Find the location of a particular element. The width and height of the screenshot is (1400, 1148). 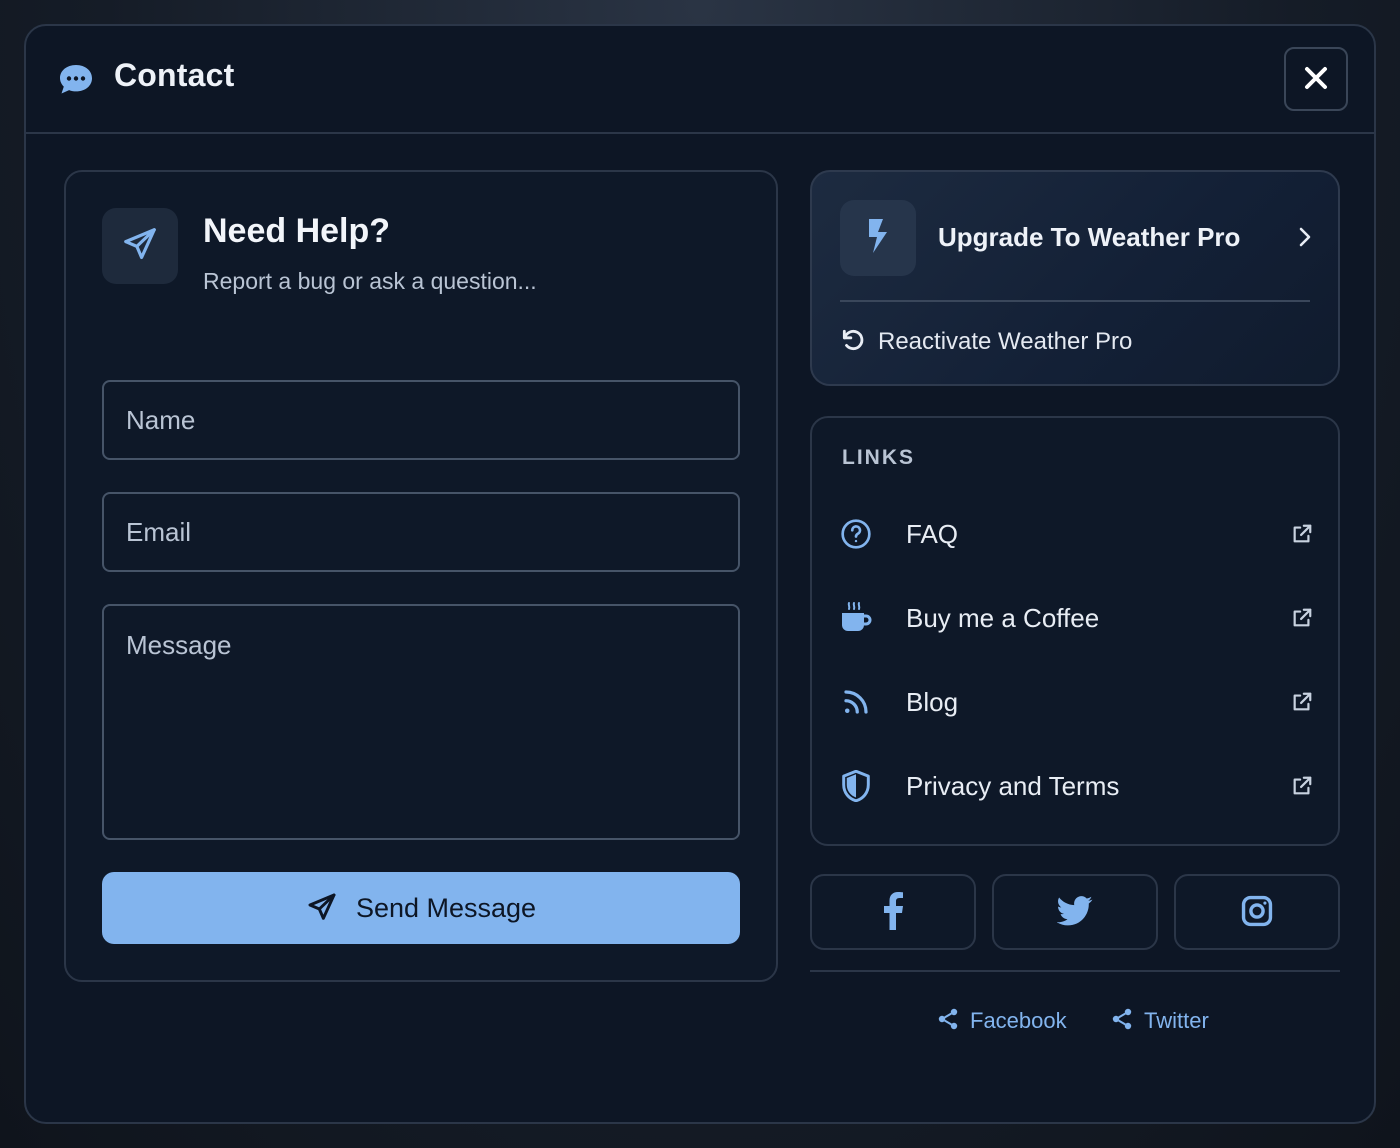

share-twitter-link: Twitter is located at coordinates (1159, 1021).